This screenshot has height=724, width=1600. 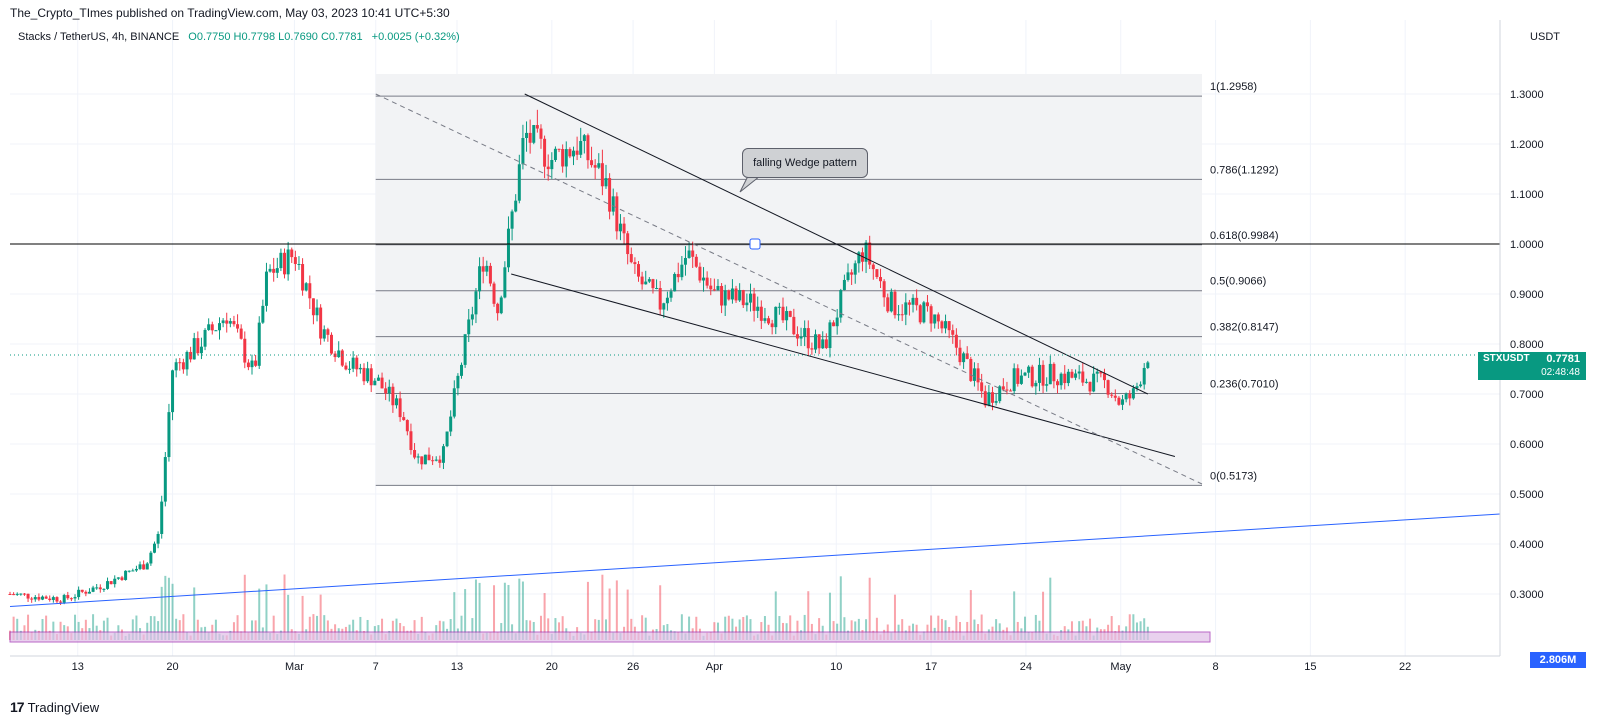 I want to click on x-tick-label: May, so click(x=1120, y=667).